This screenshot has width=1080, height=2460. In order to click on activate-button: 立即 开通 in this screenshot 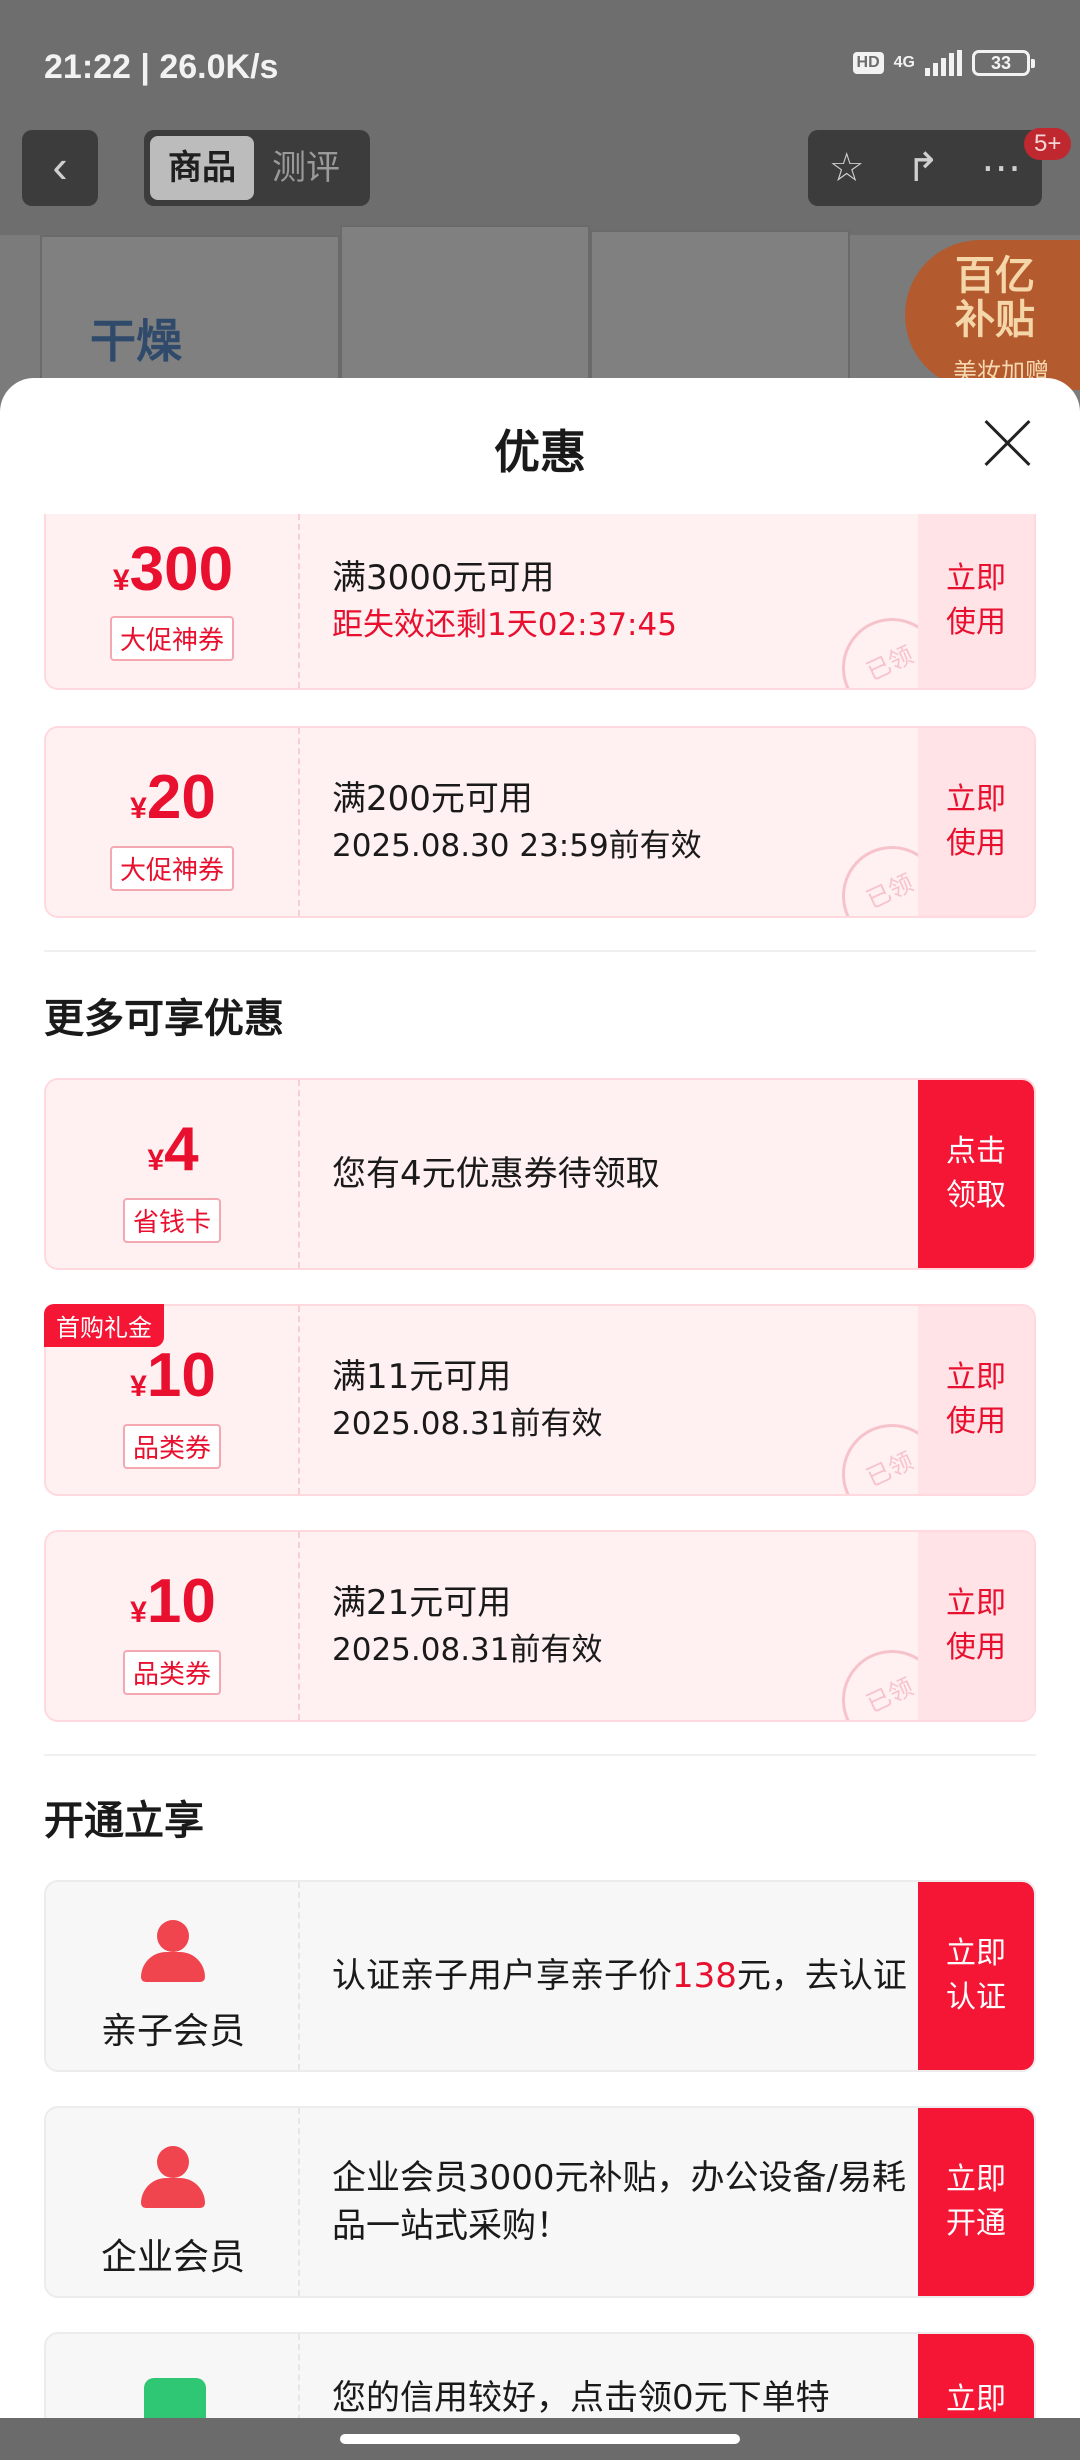, I will do `click(976, 2202)`.